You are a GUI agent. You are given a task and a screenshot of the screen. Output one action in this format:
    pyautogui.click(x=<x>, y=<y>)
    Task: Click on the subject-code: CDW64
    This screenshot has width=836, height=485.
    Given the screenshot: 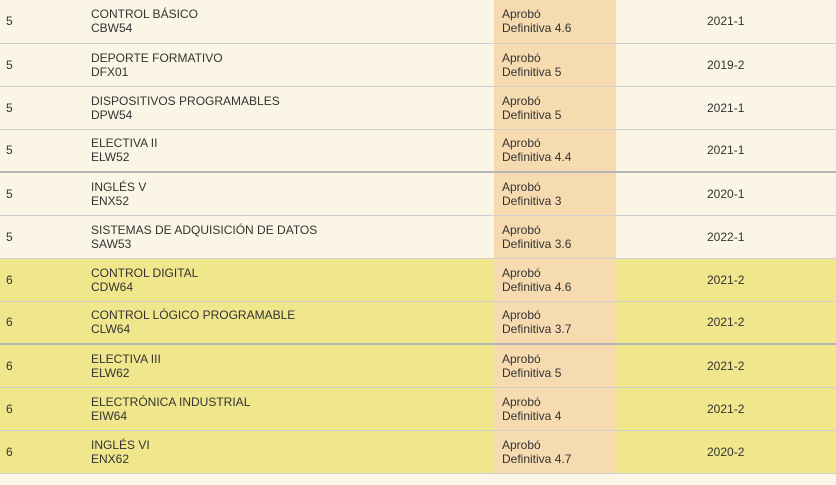 What is the action you would take?
    pyautogui.click(x=112, y=286)
    